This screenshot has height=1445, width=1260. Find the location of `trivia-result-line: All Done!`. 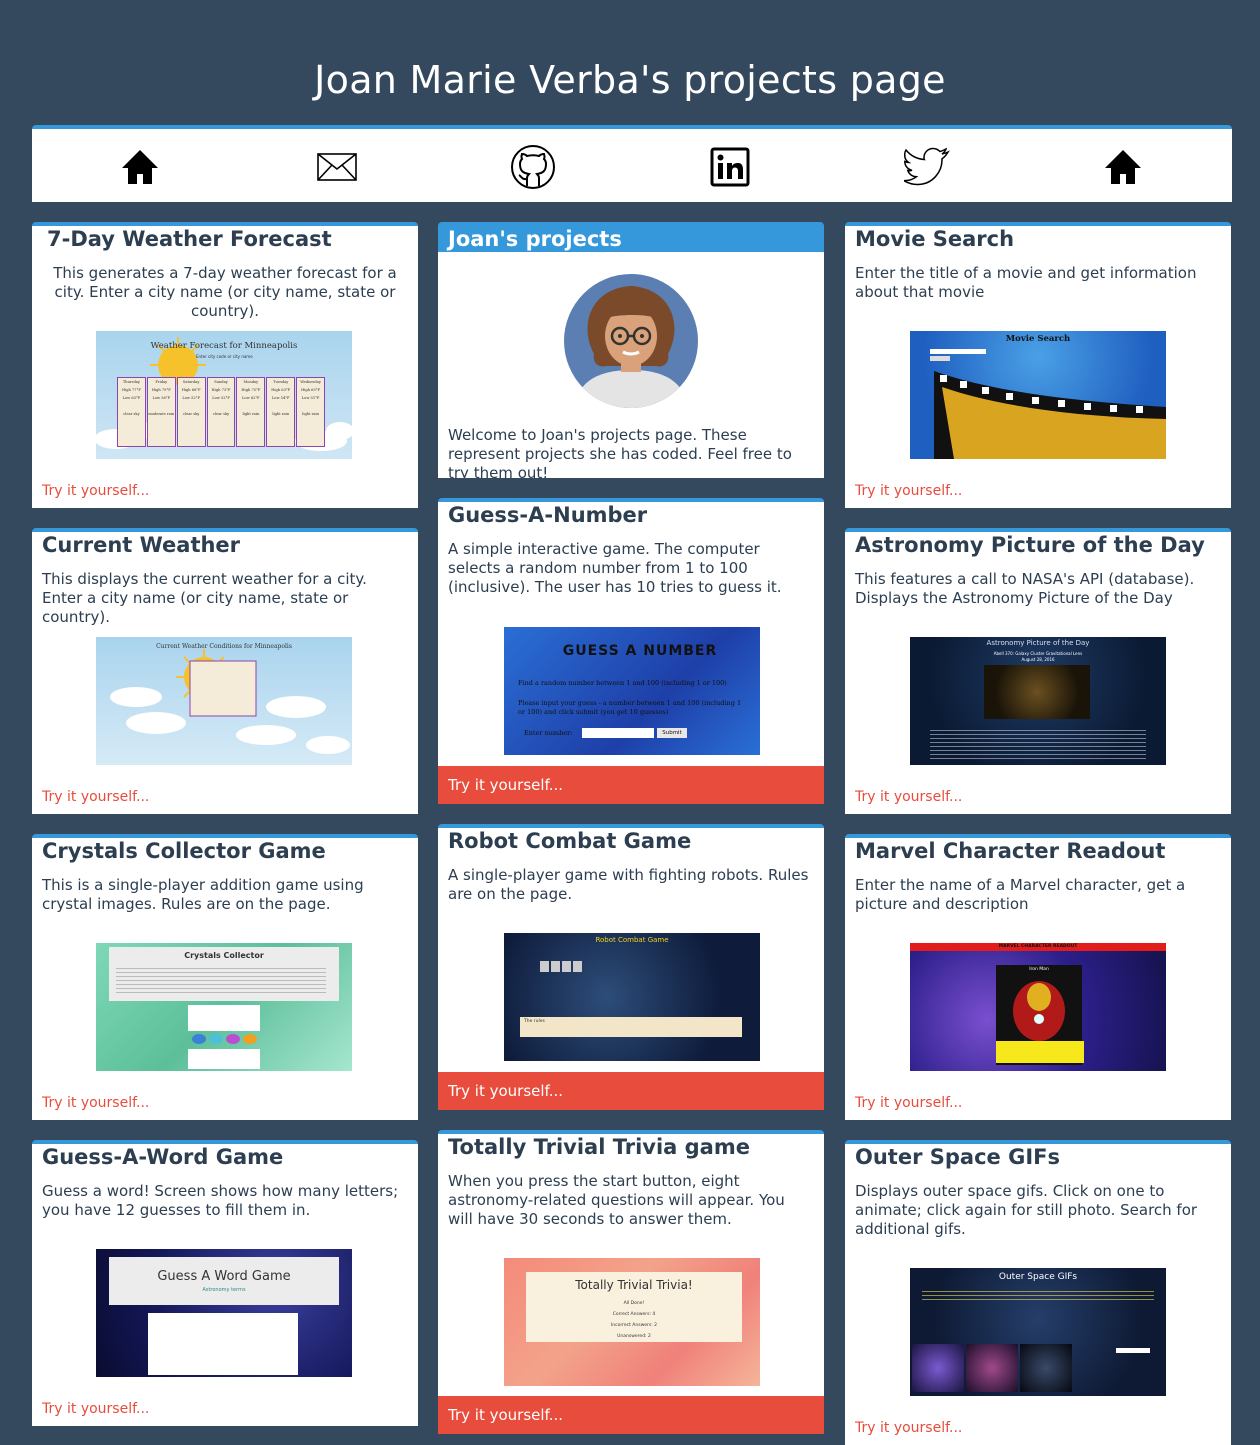

trivia-result-line: All Done! is located at coordinates (634, 1303).